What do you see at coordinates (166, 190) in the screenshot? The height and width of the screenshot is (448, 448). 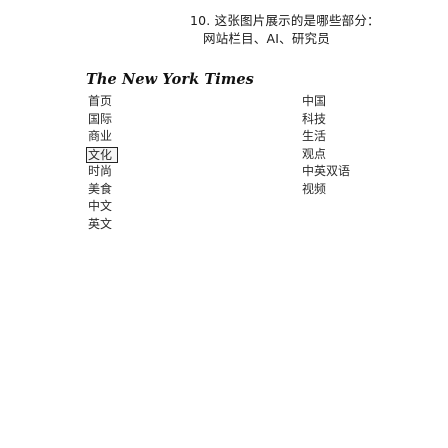 I see `nav-item-food: 美食` at bounding box center [166, 190].